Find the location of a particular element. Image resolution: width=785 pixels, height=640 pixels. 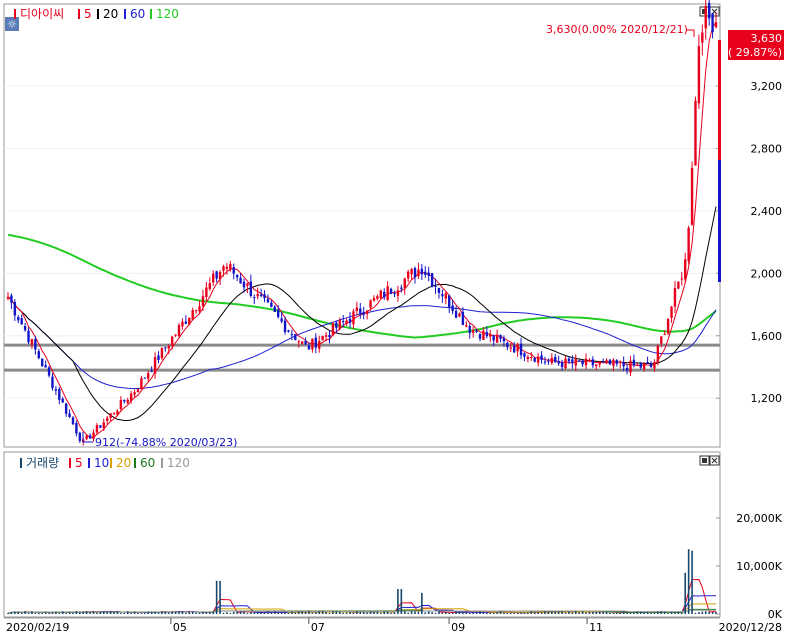

maximize-icon is located at coordinates (704, 11).